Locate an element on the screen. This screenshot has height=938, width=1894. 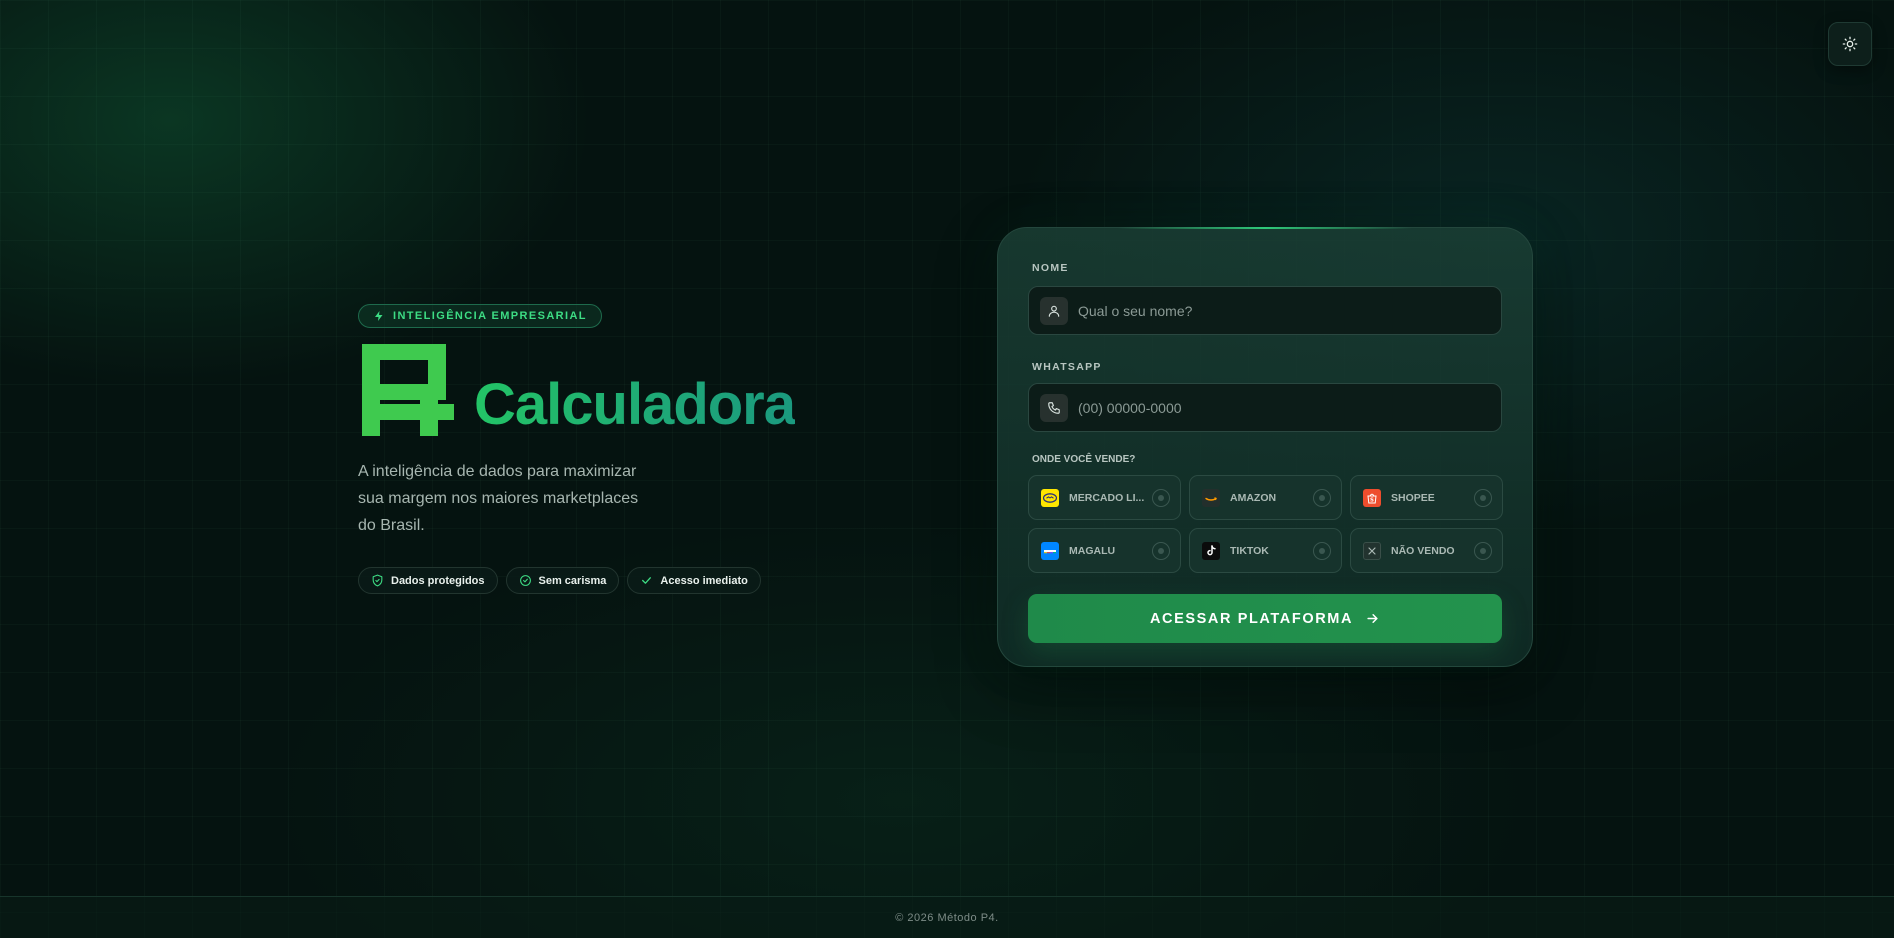
footer: © 2026 Método P4. is located at coordinates (947, 917).